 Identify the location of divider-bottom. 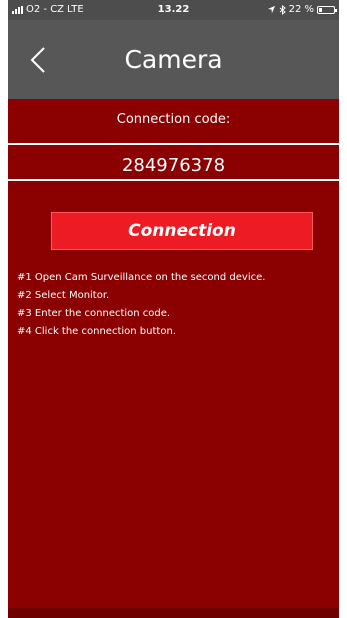
(173, 180).